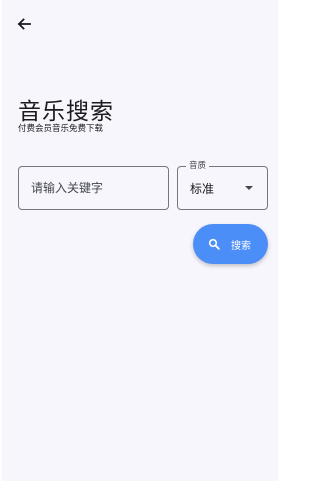 Image resolution: width=320 pixels, height=493 pixels. Describe the element at coordinates (249, 188) in the screenshot. I see `dropdown-arrow-icon` at that location.